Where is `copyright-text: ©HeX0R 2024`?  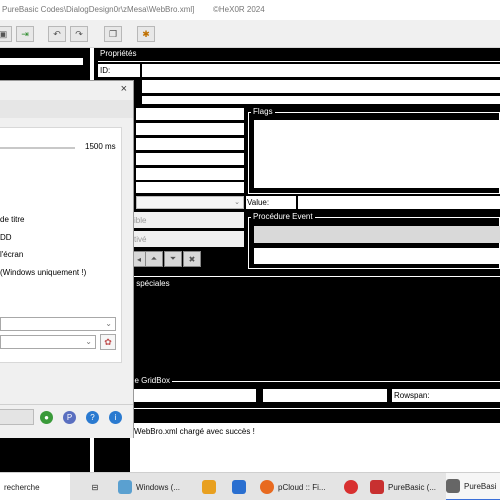
copyright-text: ©HeX0R 2024 is located at coordinates (239, 9).